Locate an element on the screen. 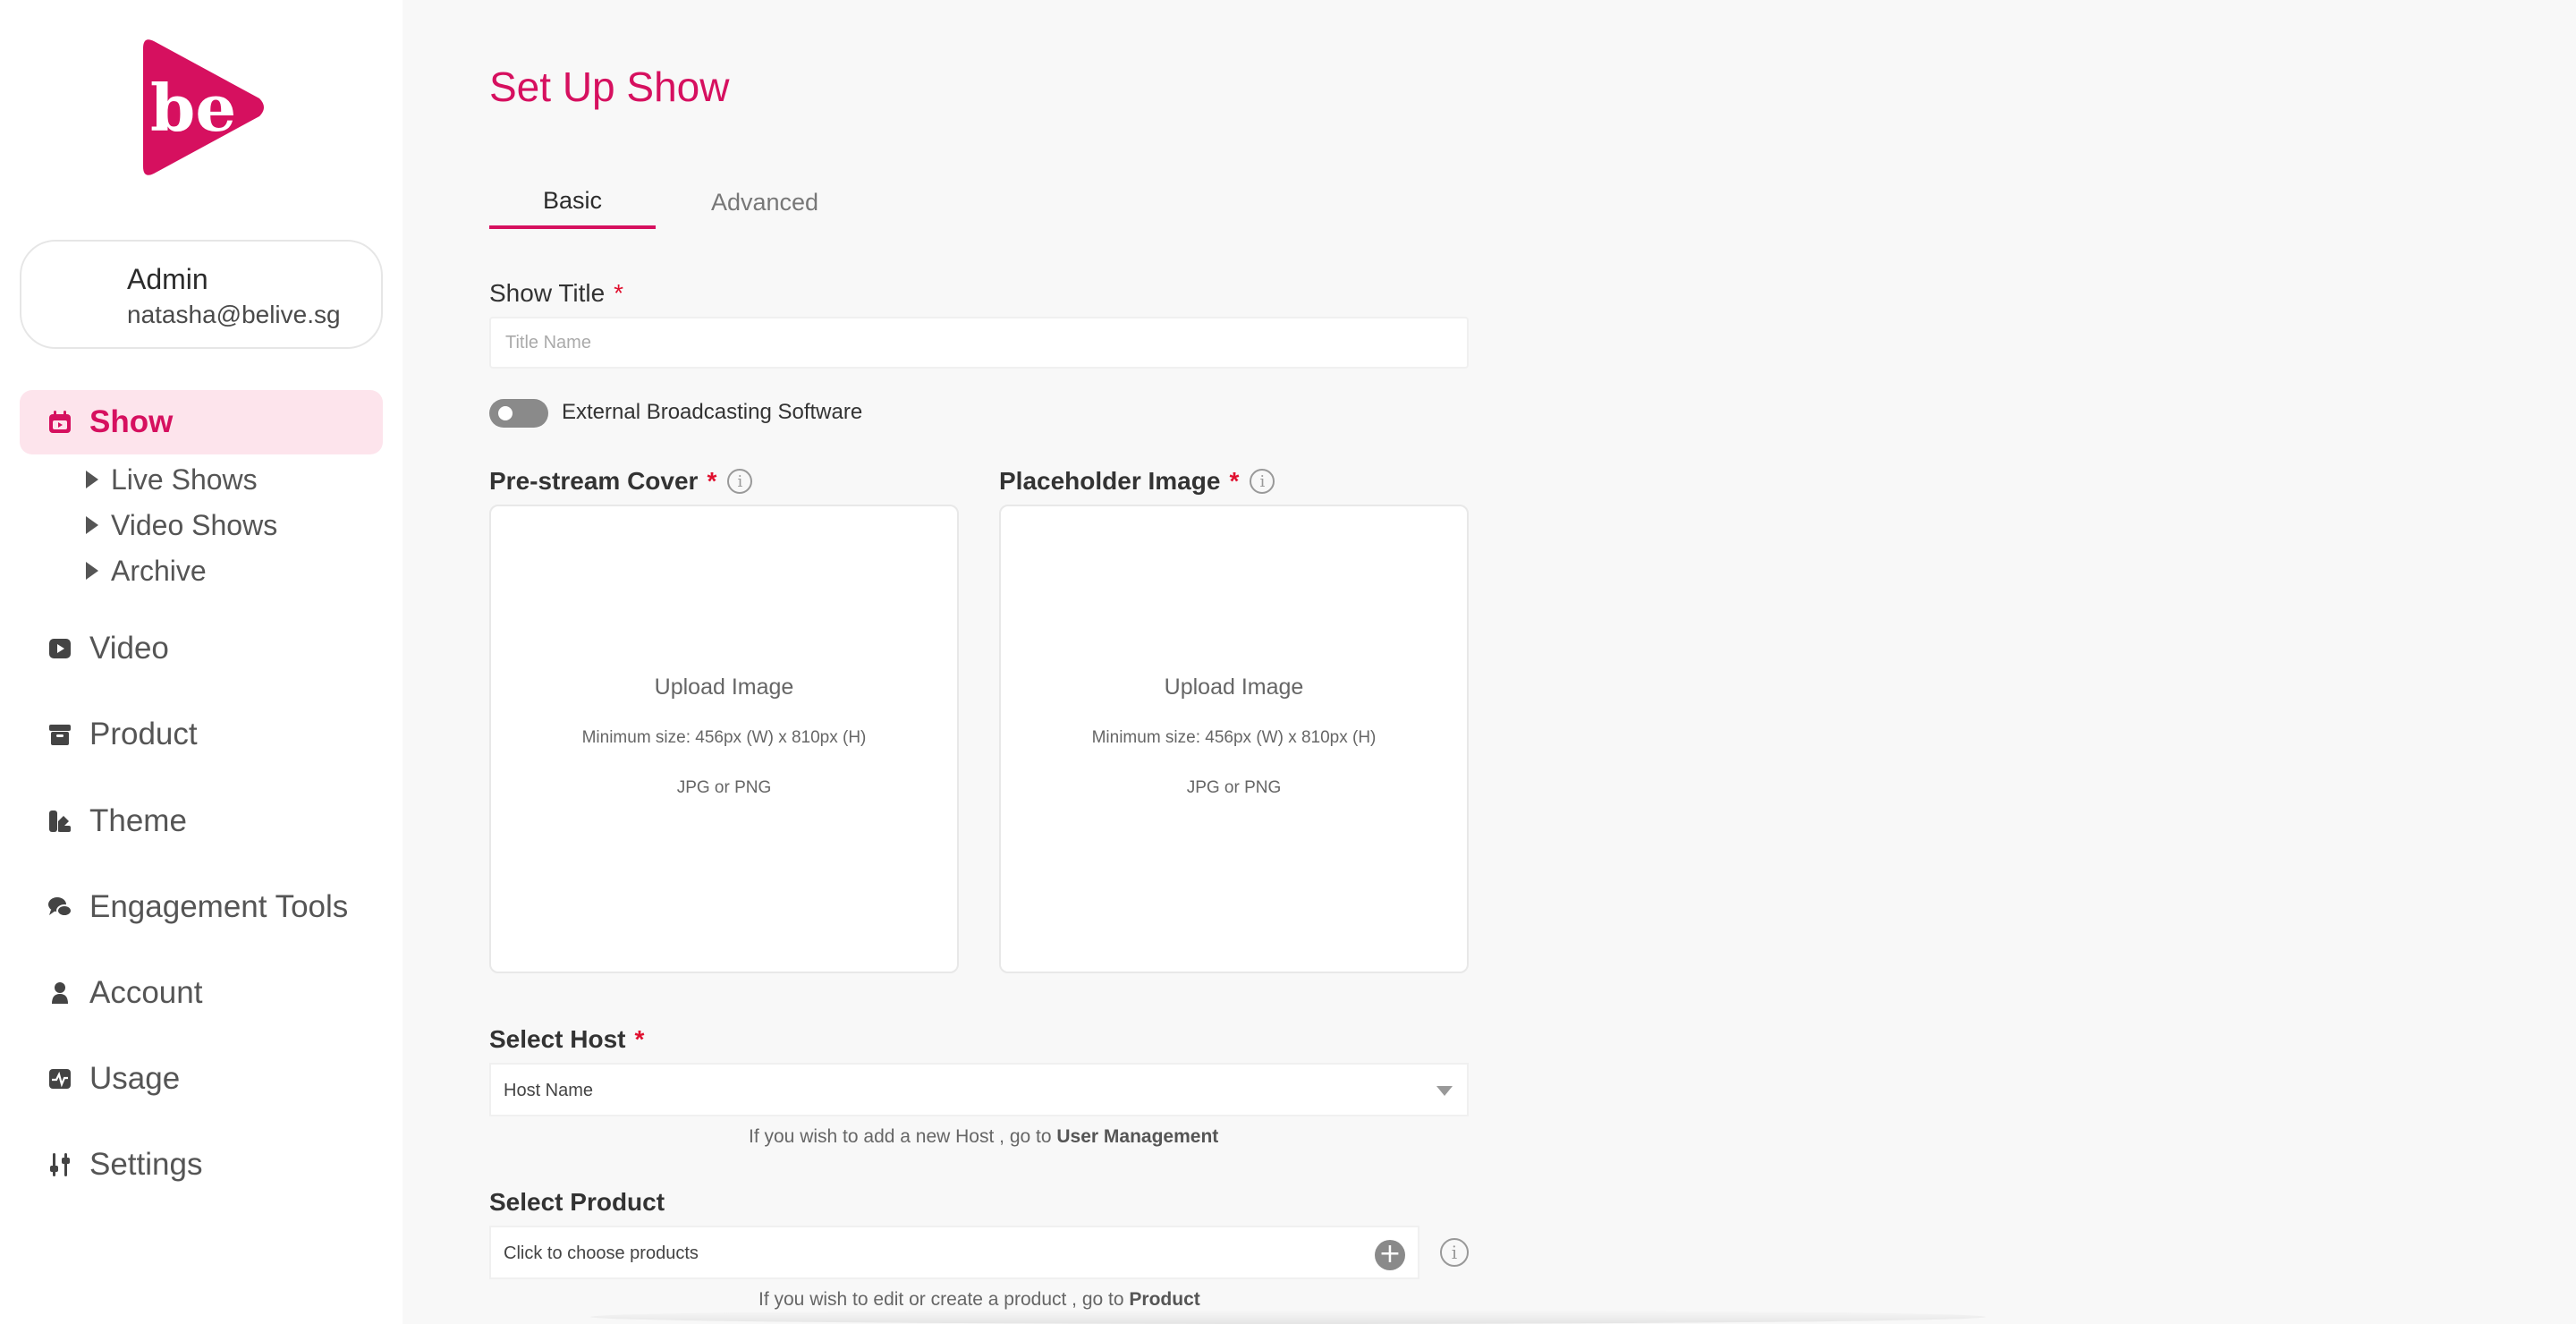 The width and height of the screenshot is (2576, 1324). show-title-input is located at coordinates (979, 343).